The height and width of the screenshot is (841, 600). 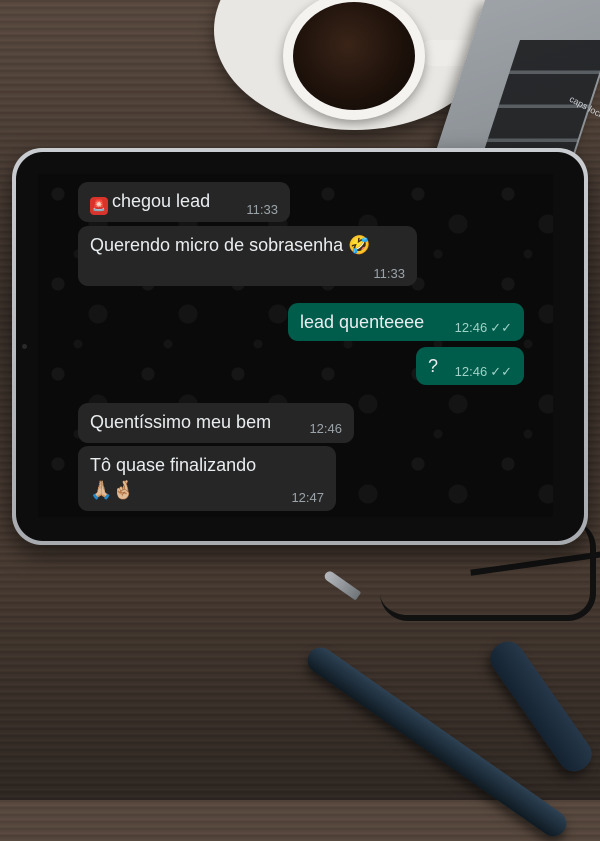 What do you see at coordinates (207, 478) in the screenshot?
I see `message-bubble-incoming: Tô quase finalizando 🙏🏼🤞🏼 12:47` at bounding box center [207, 478].